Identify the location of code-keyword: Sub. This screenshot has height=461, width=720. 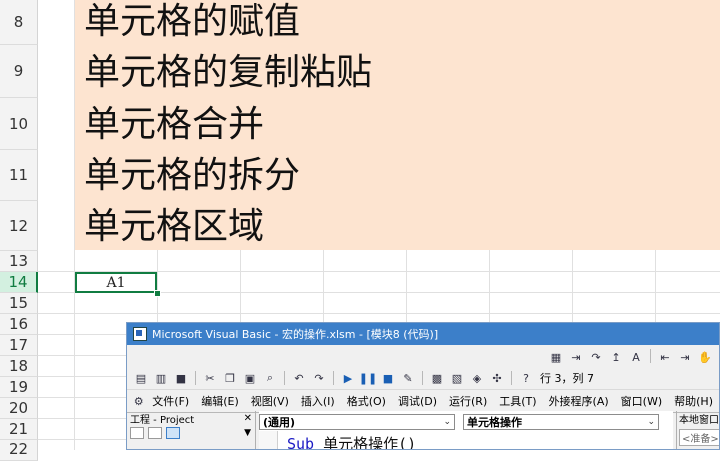
(301, 442).